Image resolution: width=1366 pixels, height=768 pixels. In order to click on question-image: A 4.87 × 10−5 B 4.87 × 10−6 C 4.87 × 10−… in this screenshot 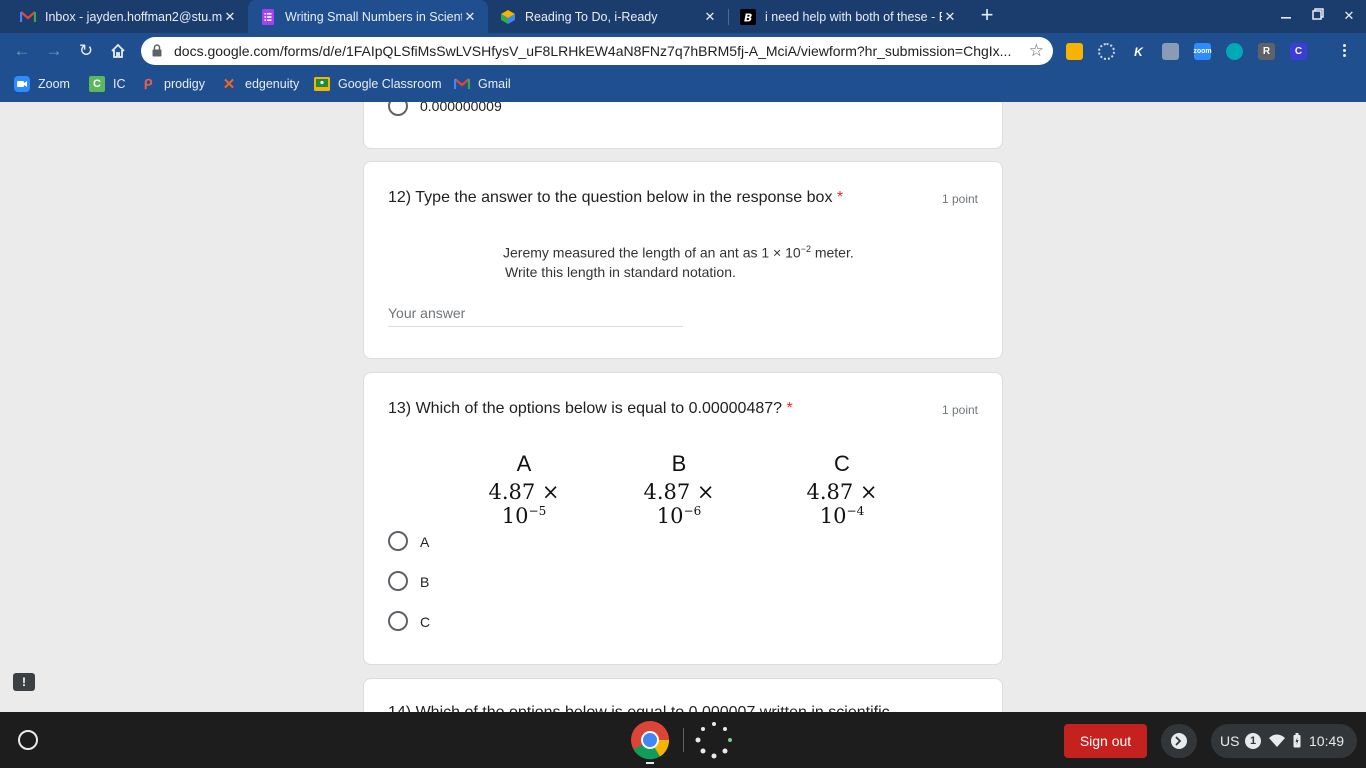, I will do `click(689, 489)`.